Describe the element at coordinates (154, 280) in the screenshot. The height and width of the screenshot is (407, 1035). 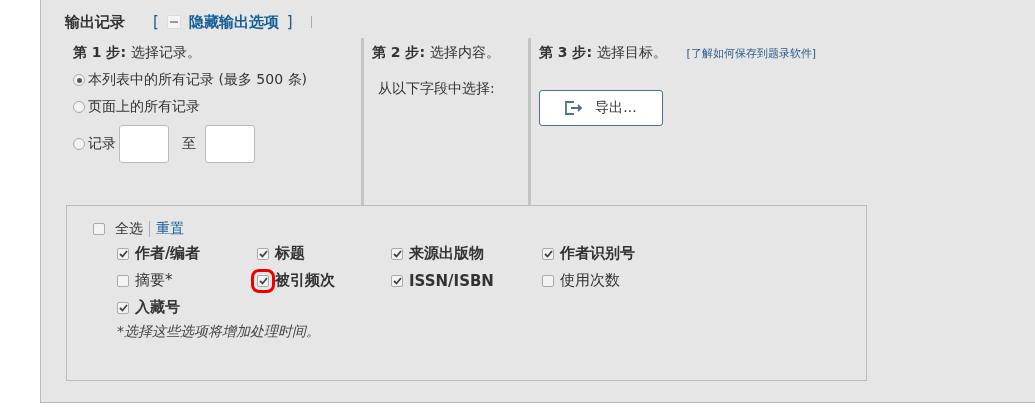
I see `field-label: 摘要*` at that location.